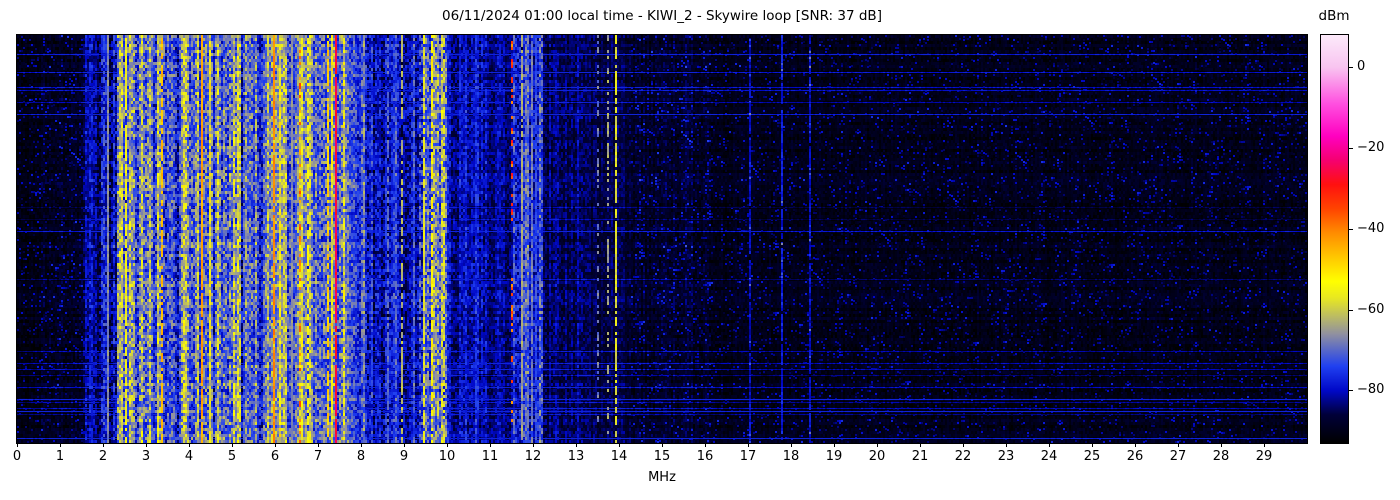  Describe the element at coordinates (1264, 456) in the screenshot. I see `x-tick-label: 29` at that location.